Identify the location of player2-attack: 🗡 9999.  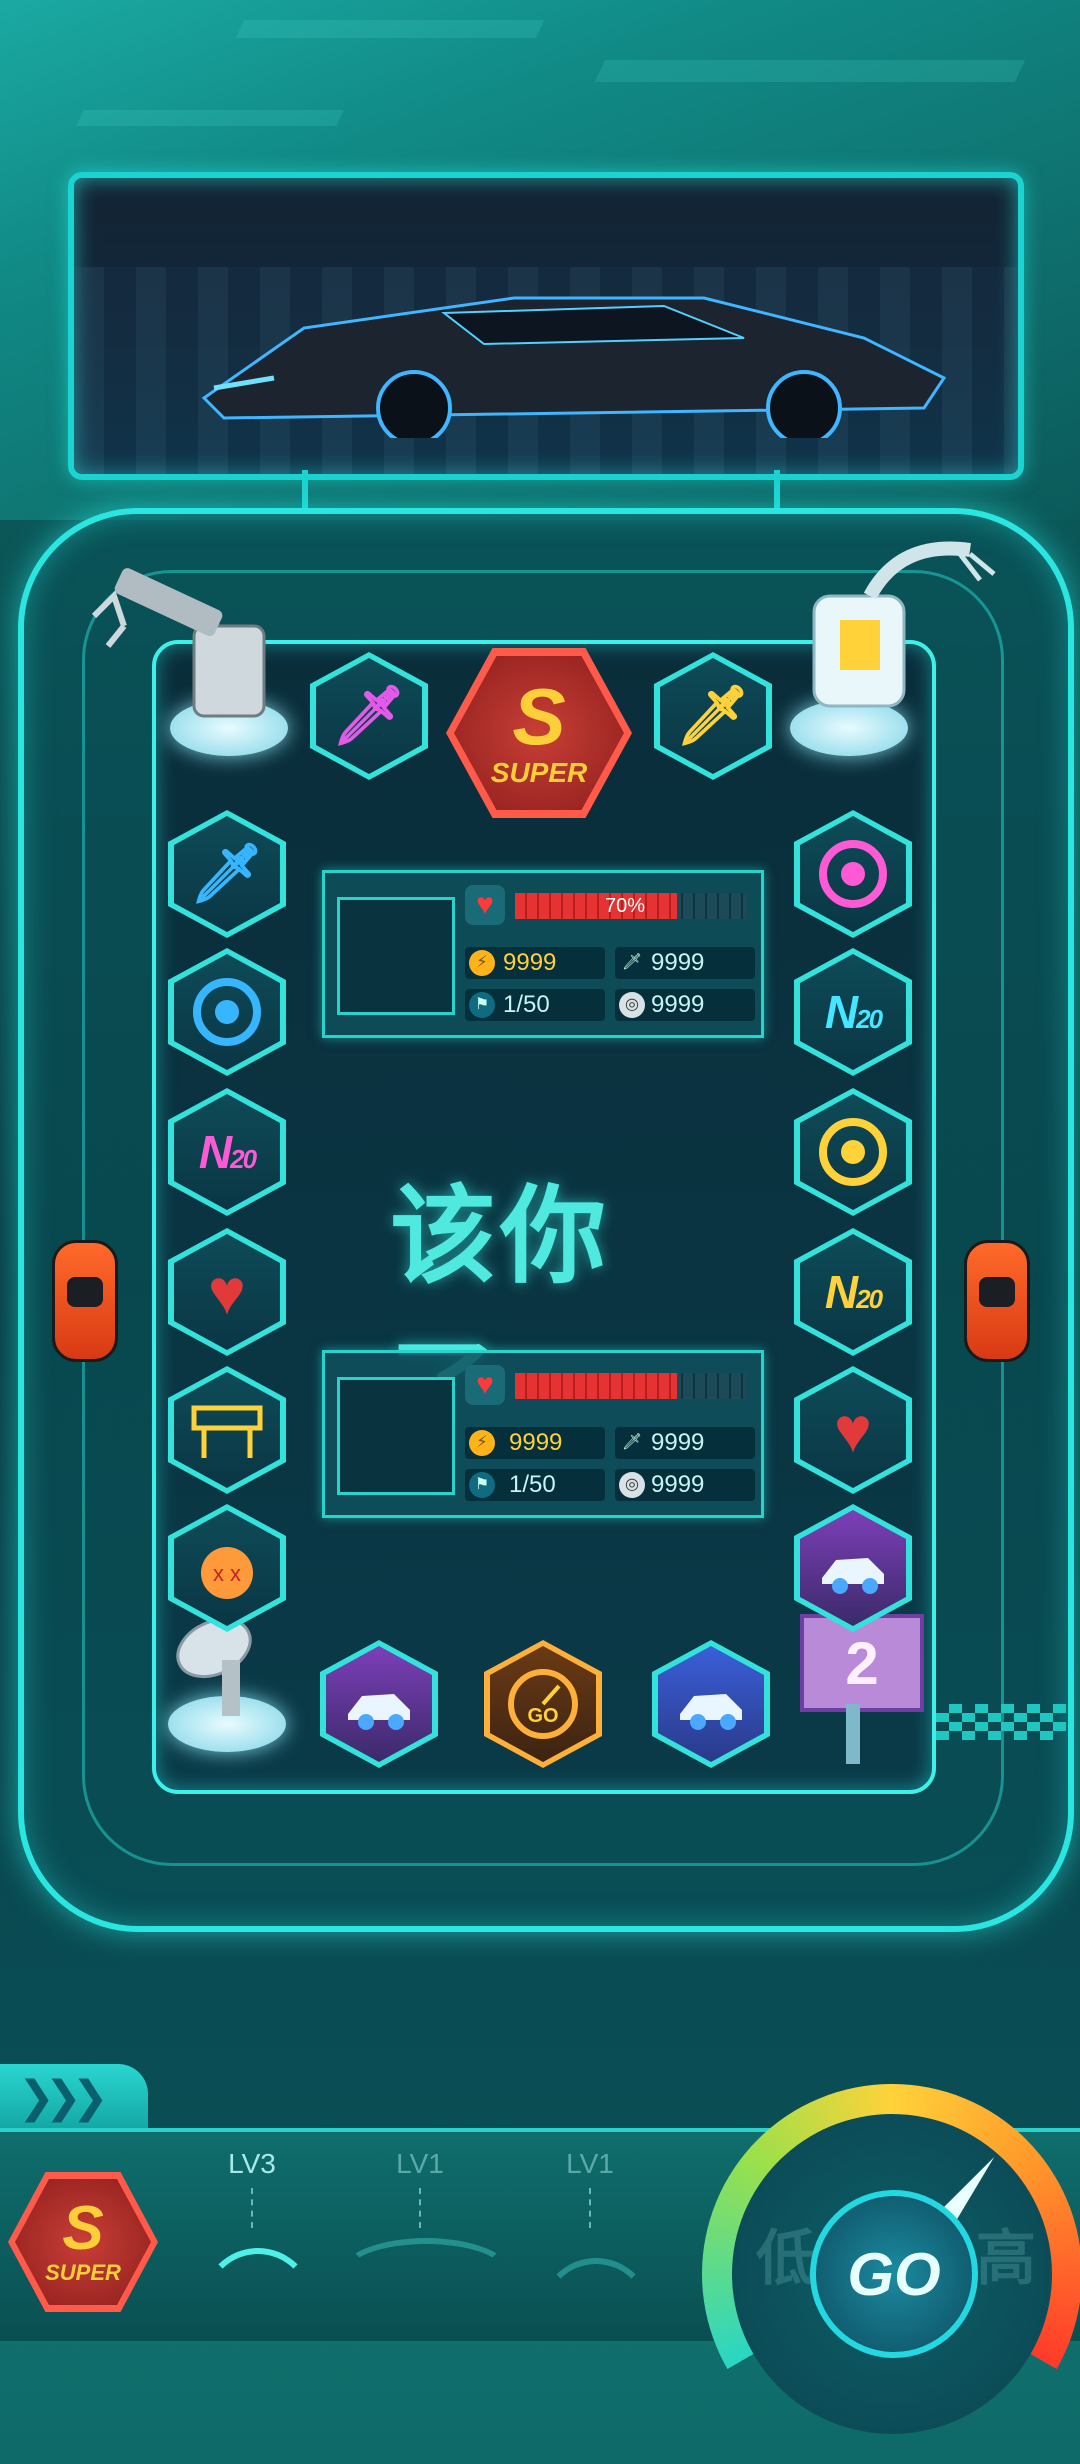
(685, 1443).